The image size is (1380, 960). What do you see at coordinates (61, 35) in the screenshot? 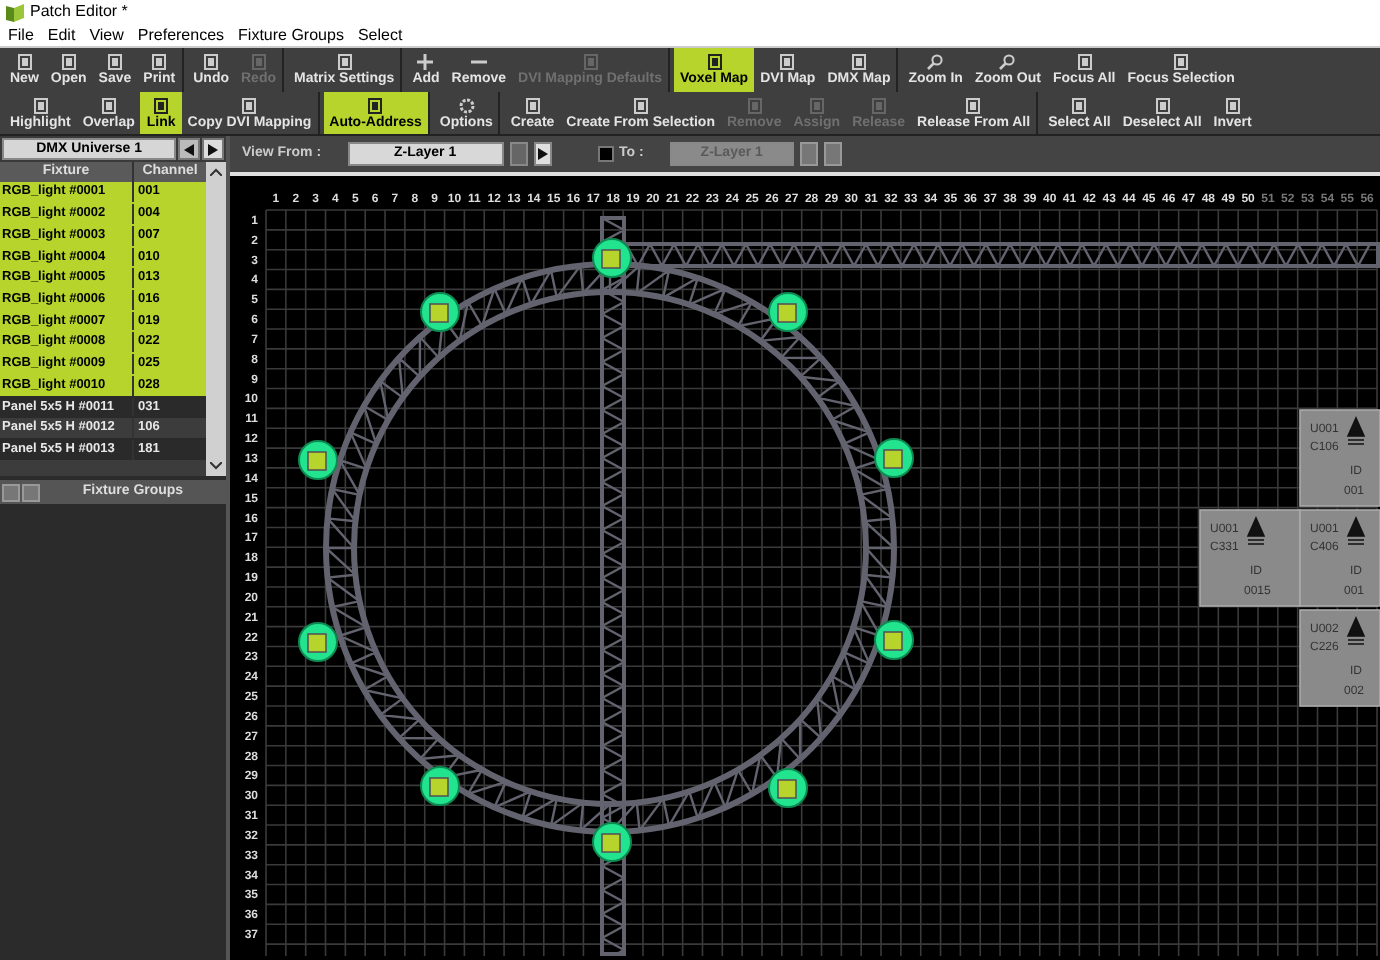
I see `menu-item: Edit` at bounding box center [61, 35].